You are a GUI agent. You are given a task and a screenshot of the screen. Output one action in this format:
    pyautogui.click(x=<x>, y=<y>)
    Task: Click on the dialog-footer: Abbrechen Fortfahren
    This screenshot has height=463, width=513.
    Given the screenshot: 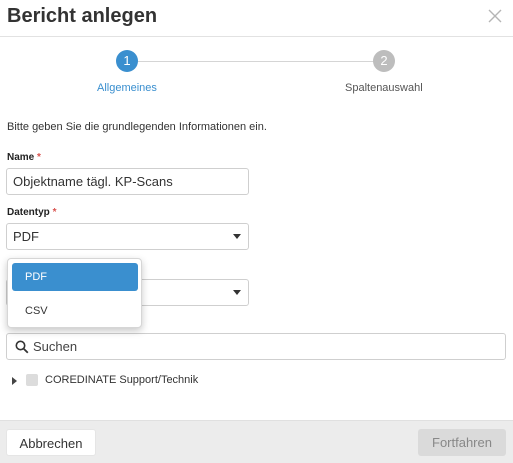 What is the action you would take?
    pyautogui.click(x=256, y=441)
    